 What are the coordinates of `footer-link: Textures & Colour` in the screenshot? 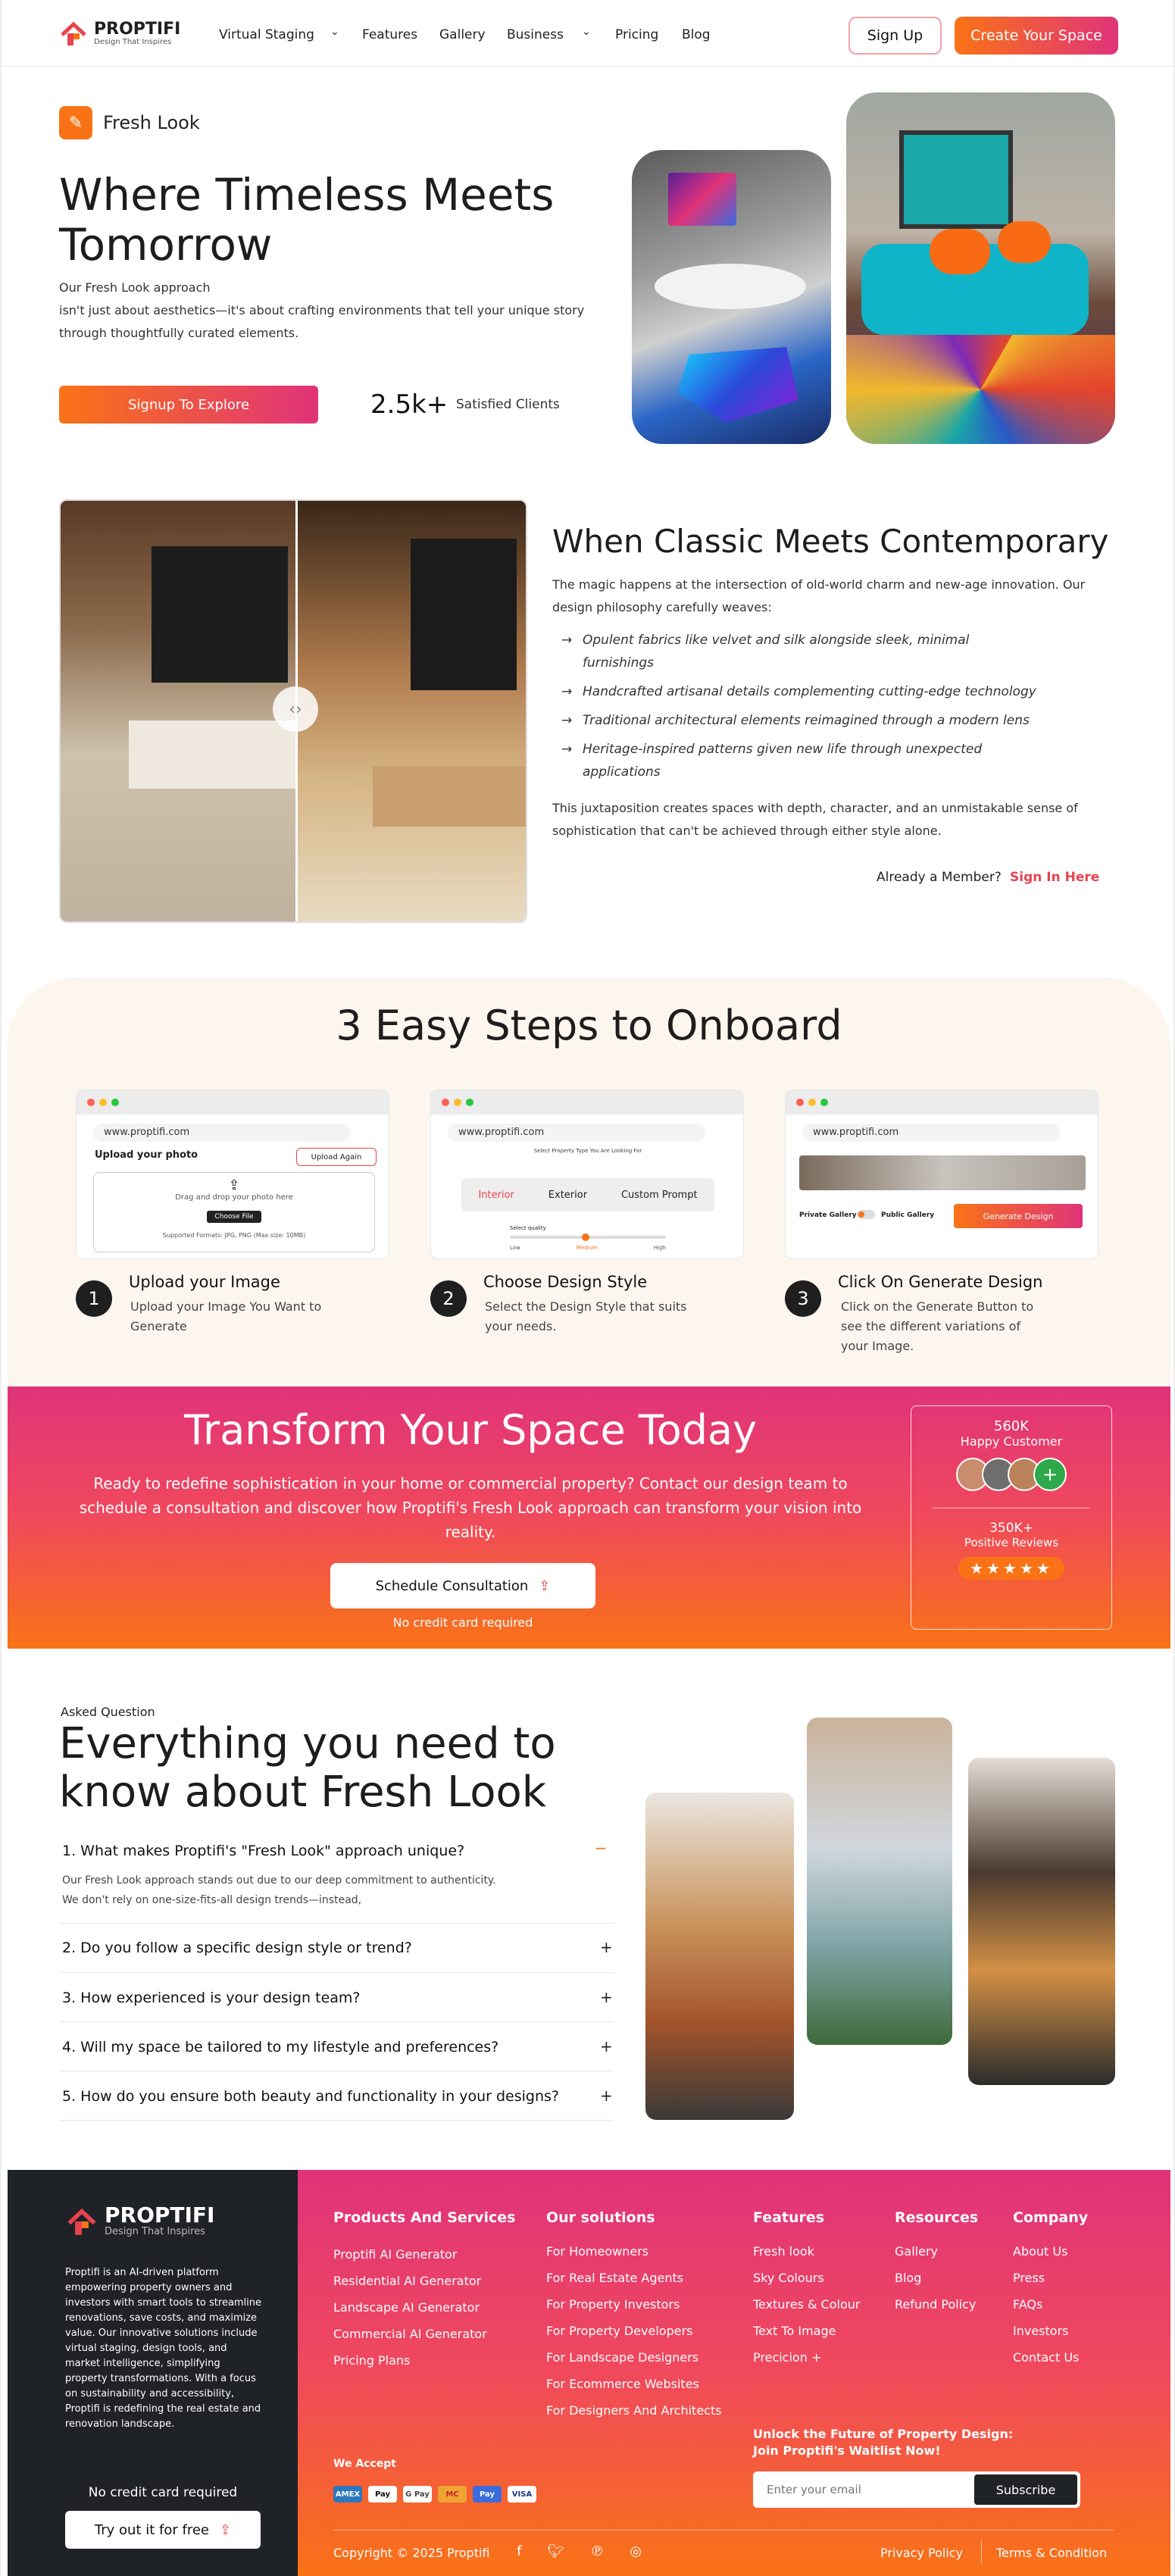 It's located at (807, 2304).